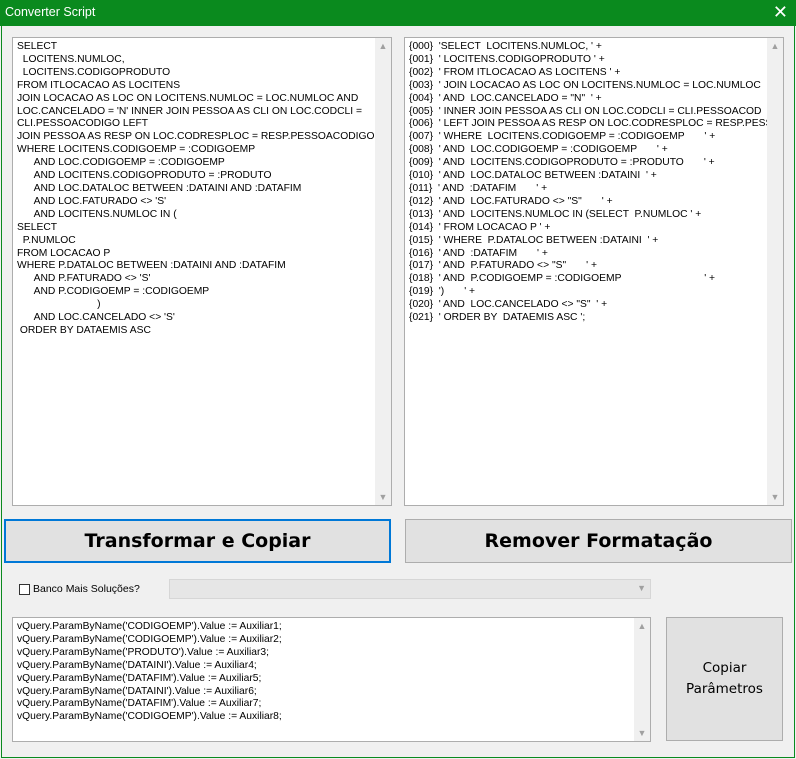 The image size is (796, 759). Describe the element at coordinates (641, 588) in the screenshot. I see `chevron-down-icon: ▼` at that location.